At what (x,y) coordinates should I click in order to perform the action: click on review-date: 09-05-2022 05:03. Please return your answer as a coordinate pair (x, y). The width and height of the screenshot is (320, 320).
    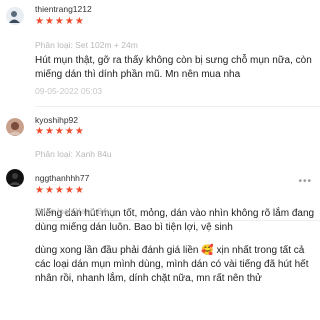
    Looking at the image, I should click on (69, 91).